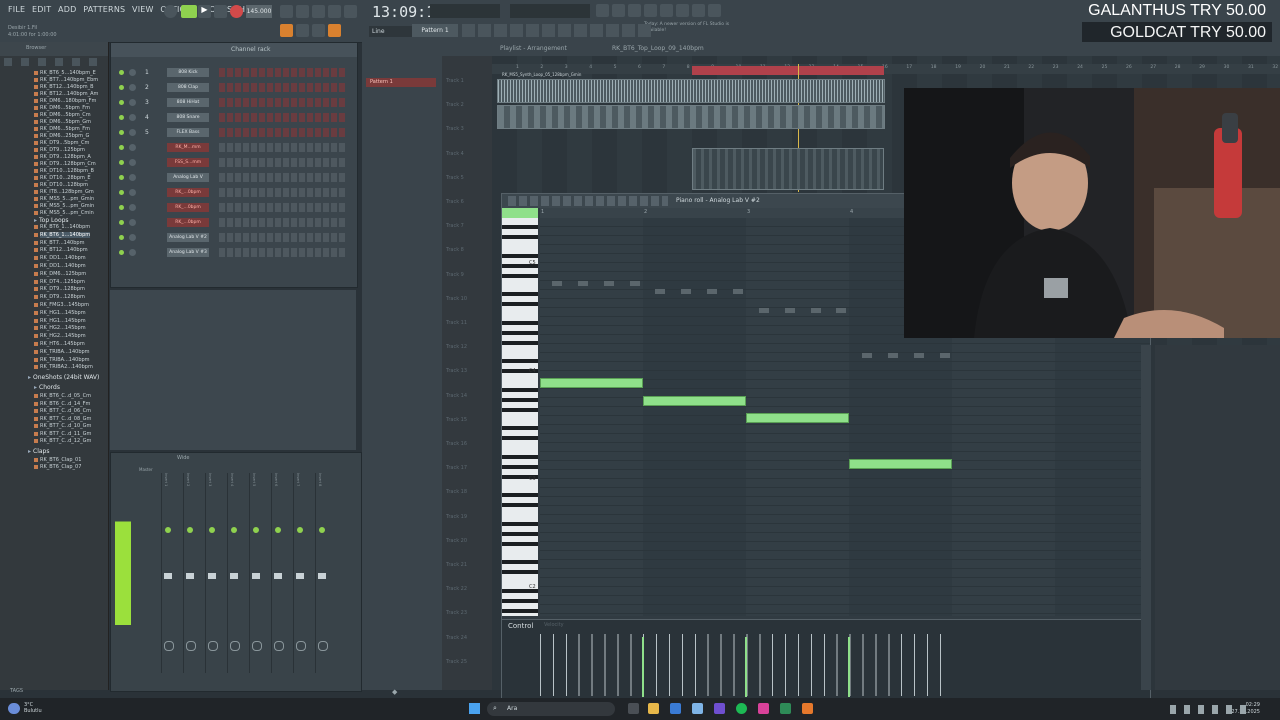 The width and height of the screenshot is (1280, 720). What do you see at coordinates (456, 420) in the screenshot?
I see `track-label: Track 15` at bounding box center [456, 420].